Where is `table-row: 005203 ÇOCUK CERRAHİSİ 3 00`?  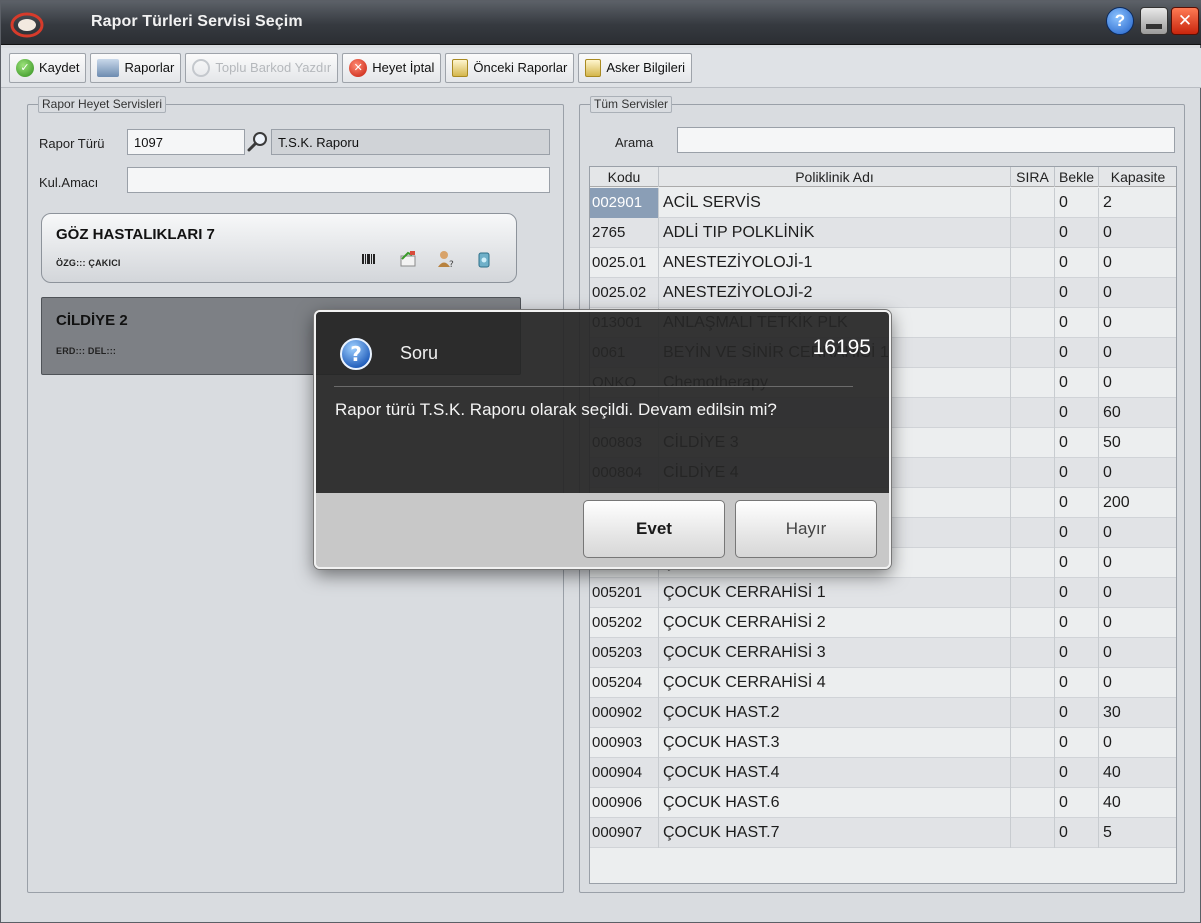
table-row: 005203 ÇOCUK CERRAHİSİ 3 00 is located at coordinates (883, 653).